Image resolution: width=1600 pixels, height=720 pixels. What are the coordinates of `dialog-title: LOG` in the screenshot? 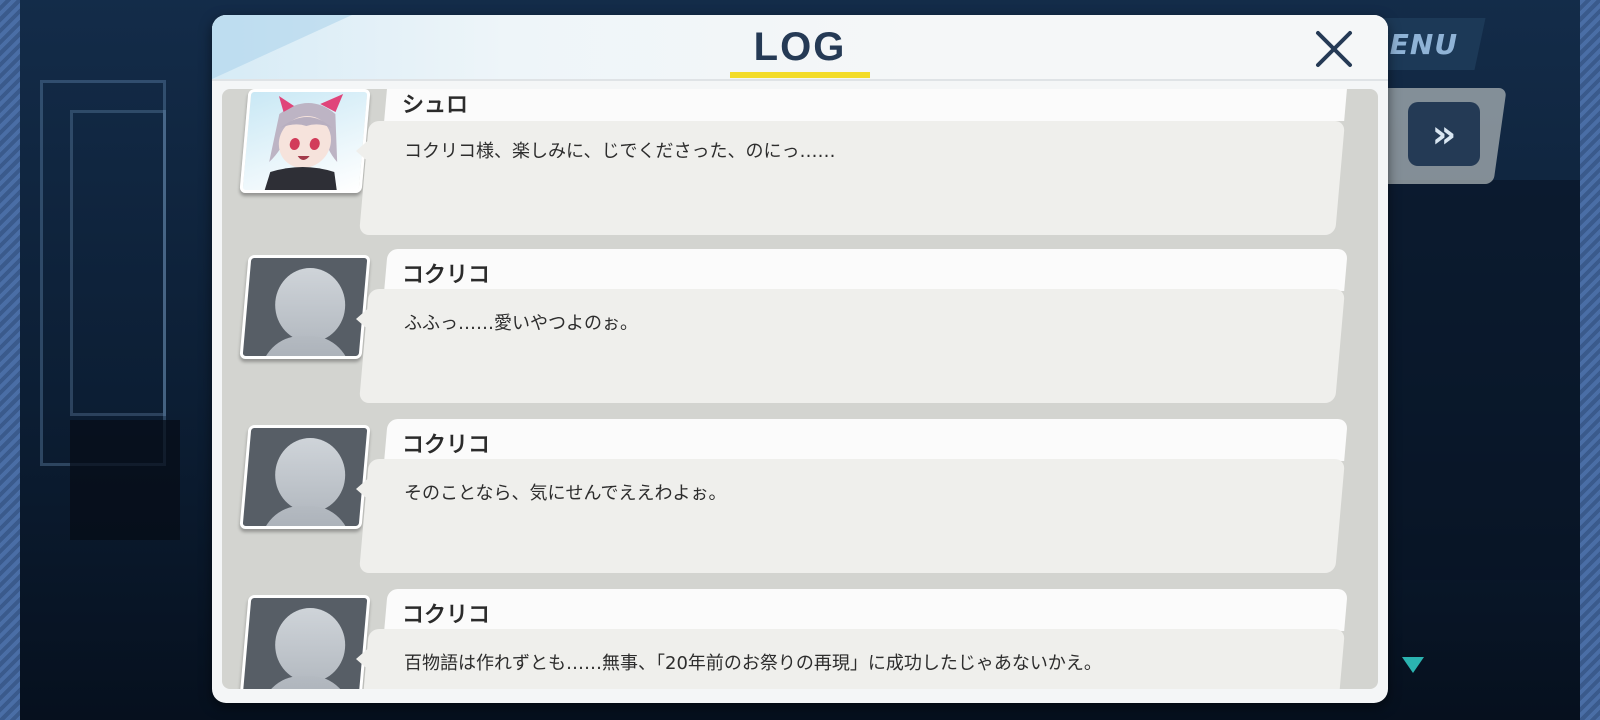 It's located at (800, 47).